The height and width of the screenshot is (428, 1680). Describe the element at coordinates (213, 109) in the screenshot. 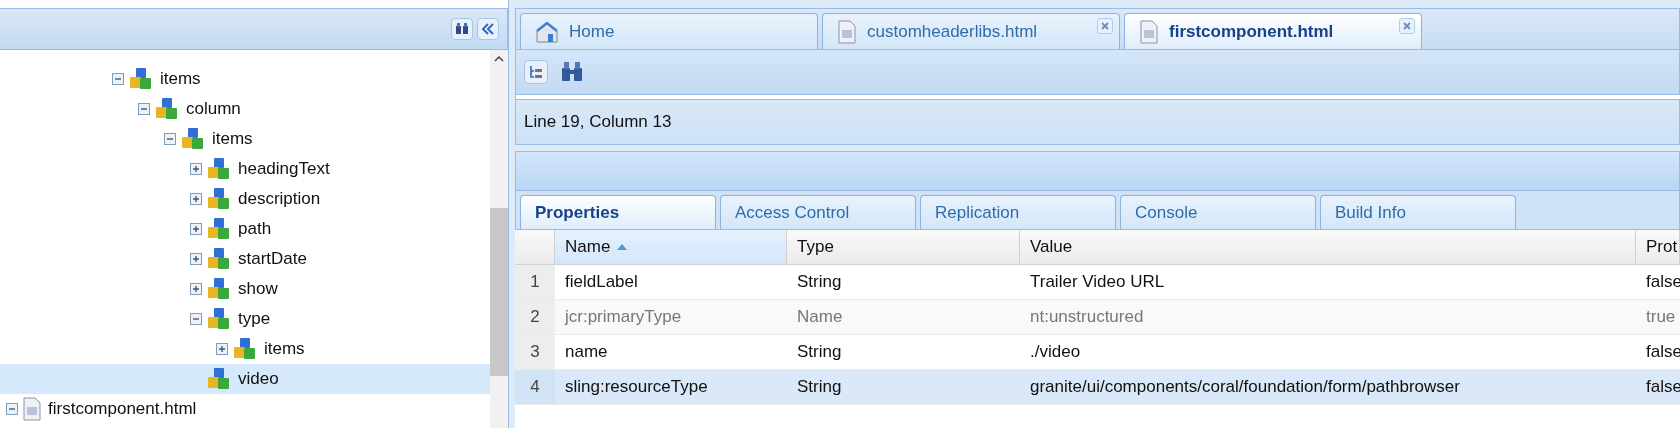

I see `tree-label: column` at that location.